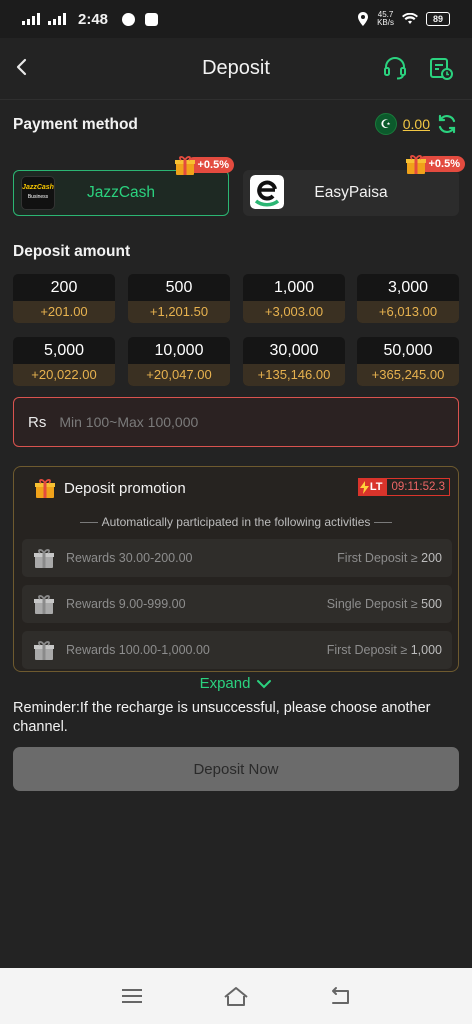 This screenshot has height=1024, width=472. What do you see at coordinates (239, 422) in the screenshot?
I see `amount-input` at bounding box center [239, 422].